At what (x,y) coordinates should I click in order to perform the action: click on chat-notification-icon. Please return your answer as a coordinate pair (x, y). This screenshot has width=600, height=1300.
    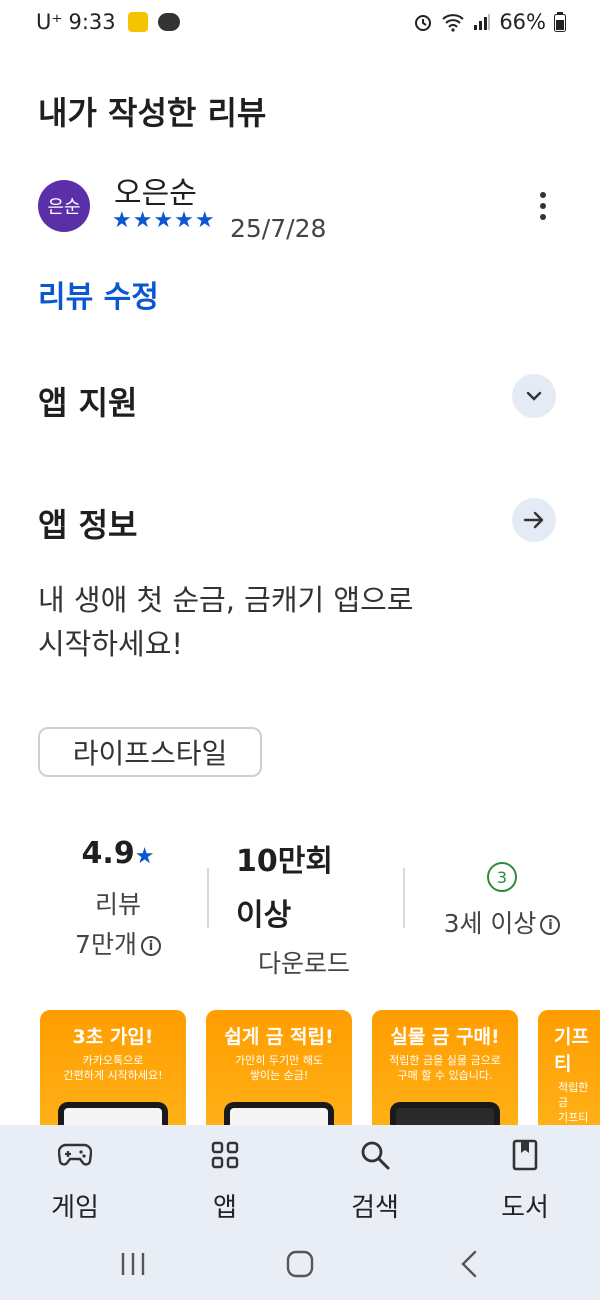
    Looking at the image, I should click on (168, 22).